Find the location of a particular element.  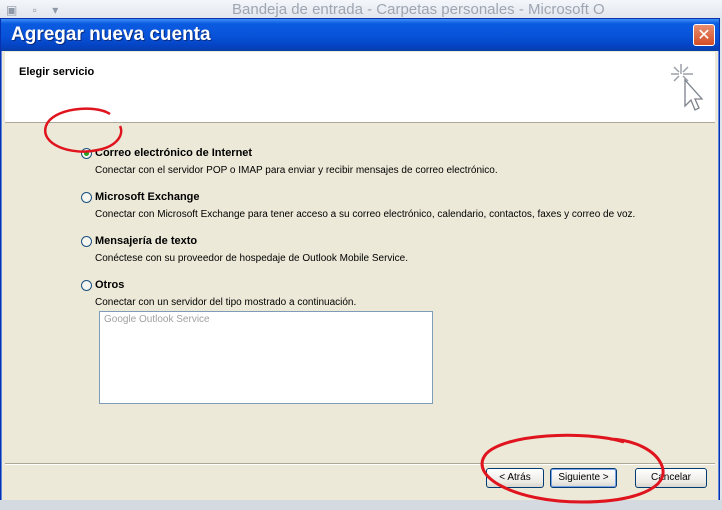

radio-text-messaging is located at coordinates (86, 241).